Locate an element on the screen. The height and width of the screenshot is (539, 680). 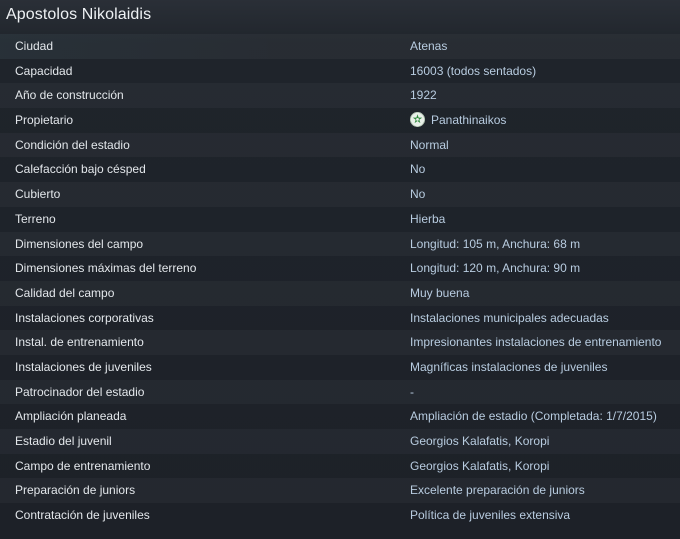
detail-label: Propietario is located at coordinates (44, 120).